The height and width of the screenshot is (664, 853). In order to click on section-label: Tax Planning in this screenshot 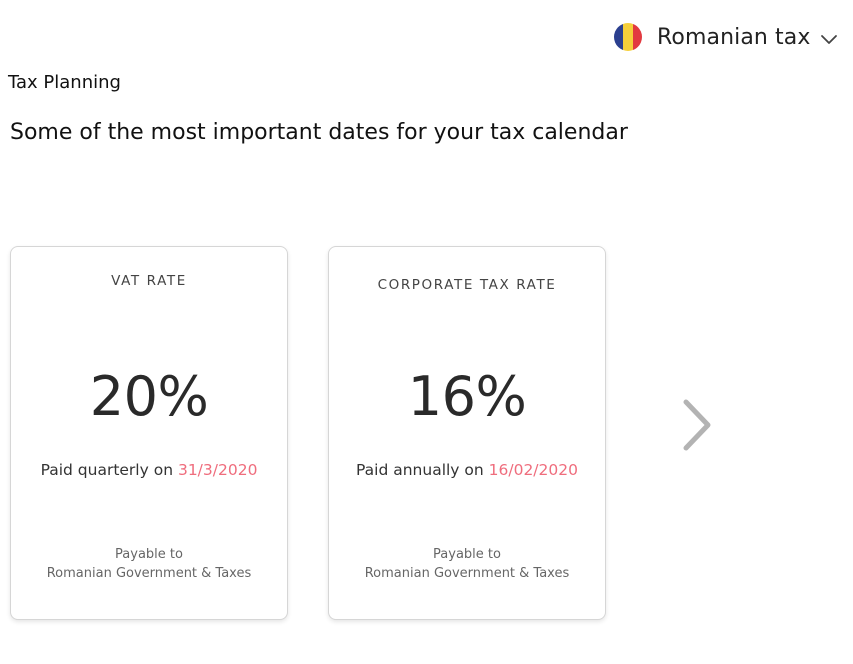, I will do `click(64, 82)`.